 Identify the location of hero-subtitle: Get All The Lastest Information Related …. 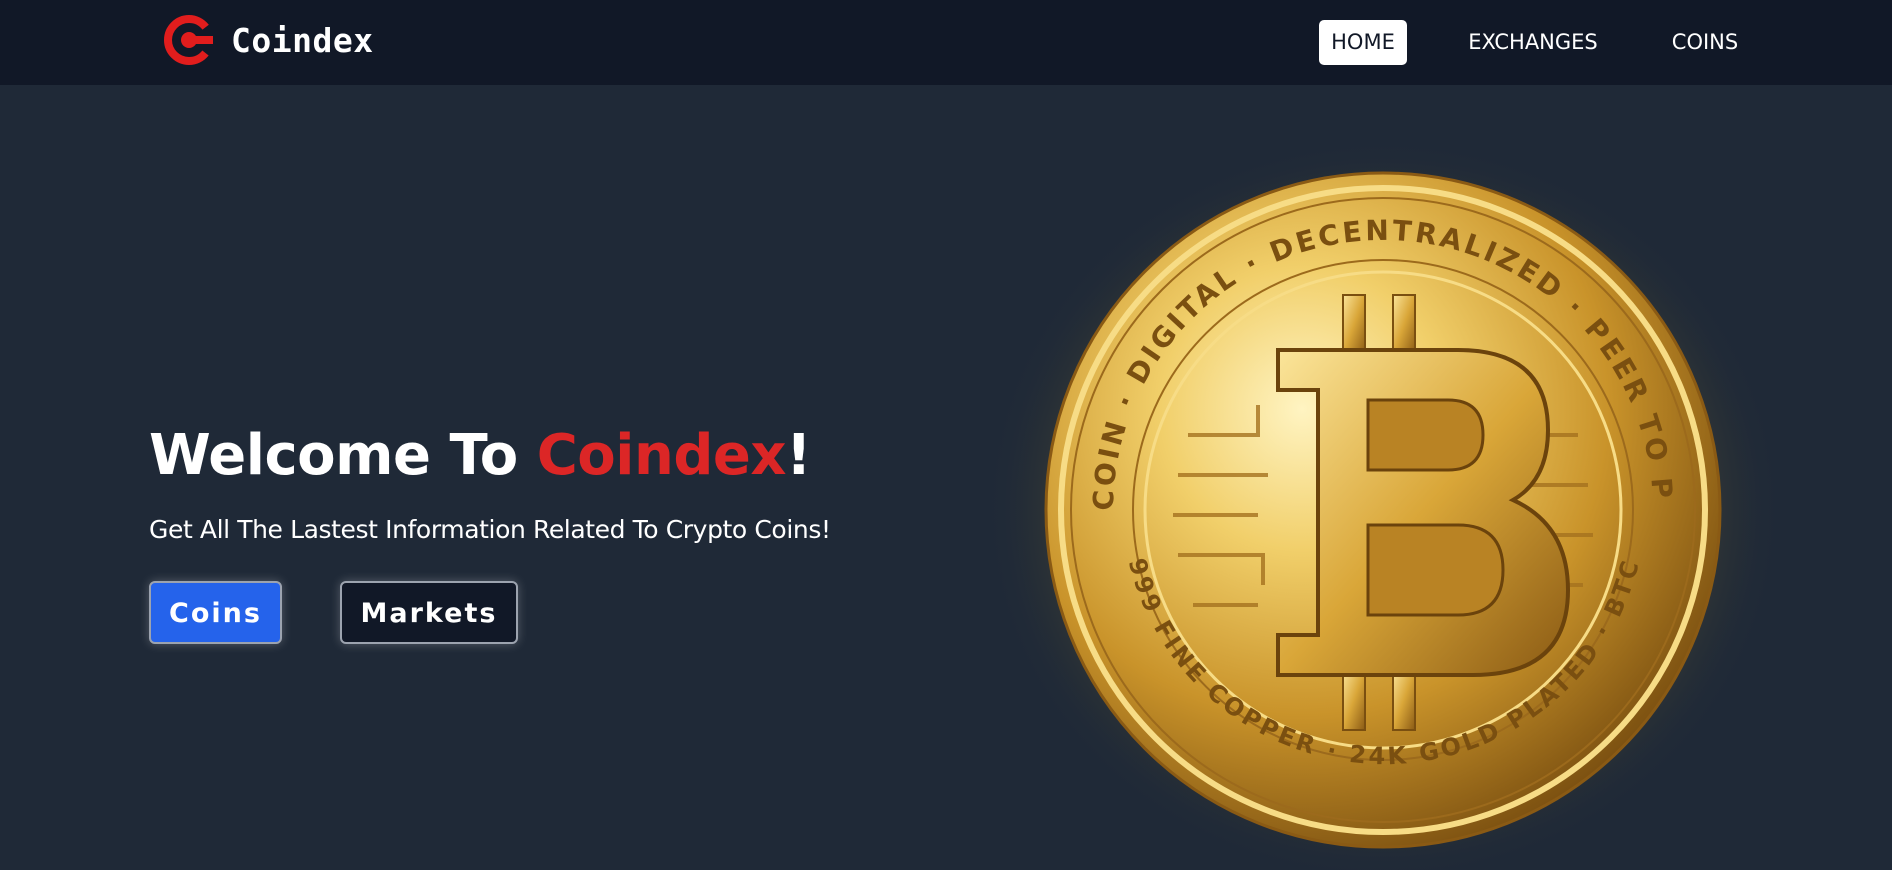
(490, 529).